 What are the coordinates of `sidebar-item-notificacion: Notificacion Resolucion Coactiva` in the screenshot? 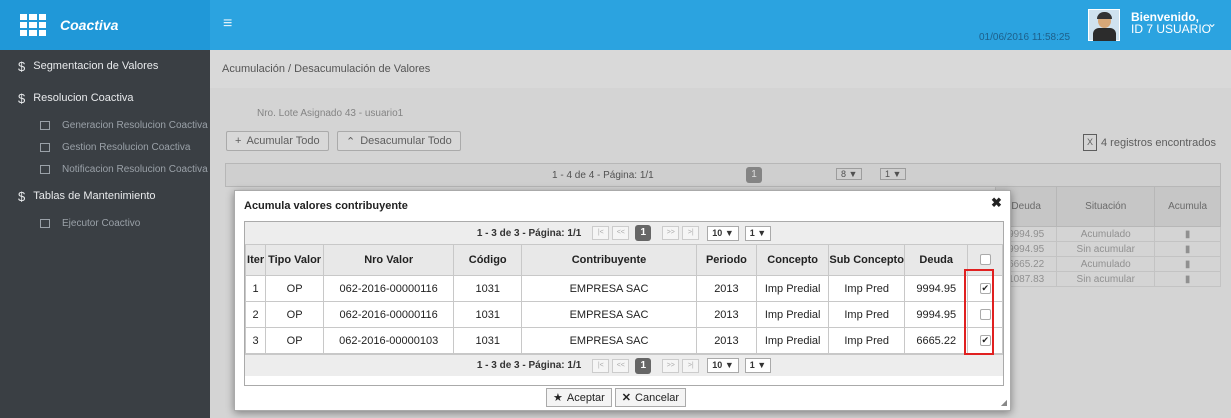 It's located at (105, 169).